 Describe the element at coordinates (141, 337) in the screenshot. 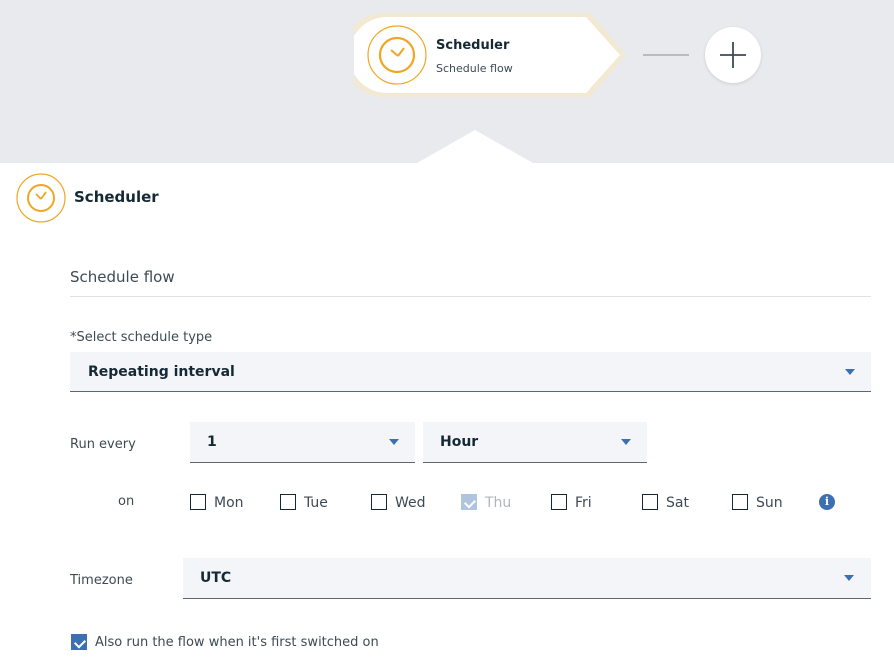

I see `schedule-type-label: *Select schedule type` at that location.